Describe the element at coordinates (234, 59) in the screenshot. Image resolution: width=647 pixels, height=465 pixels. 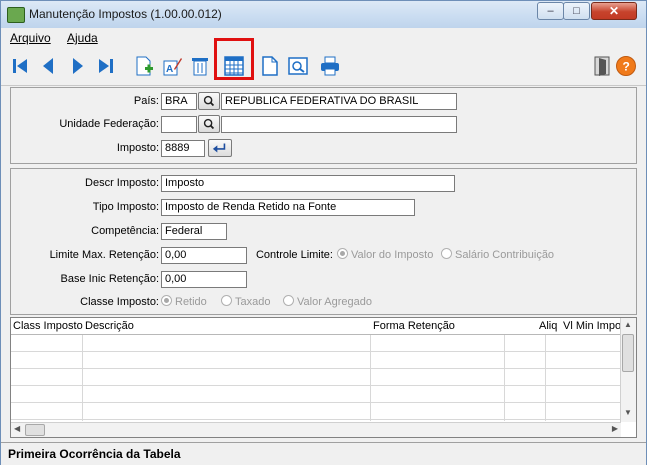
I see `highlight-box` at that location.